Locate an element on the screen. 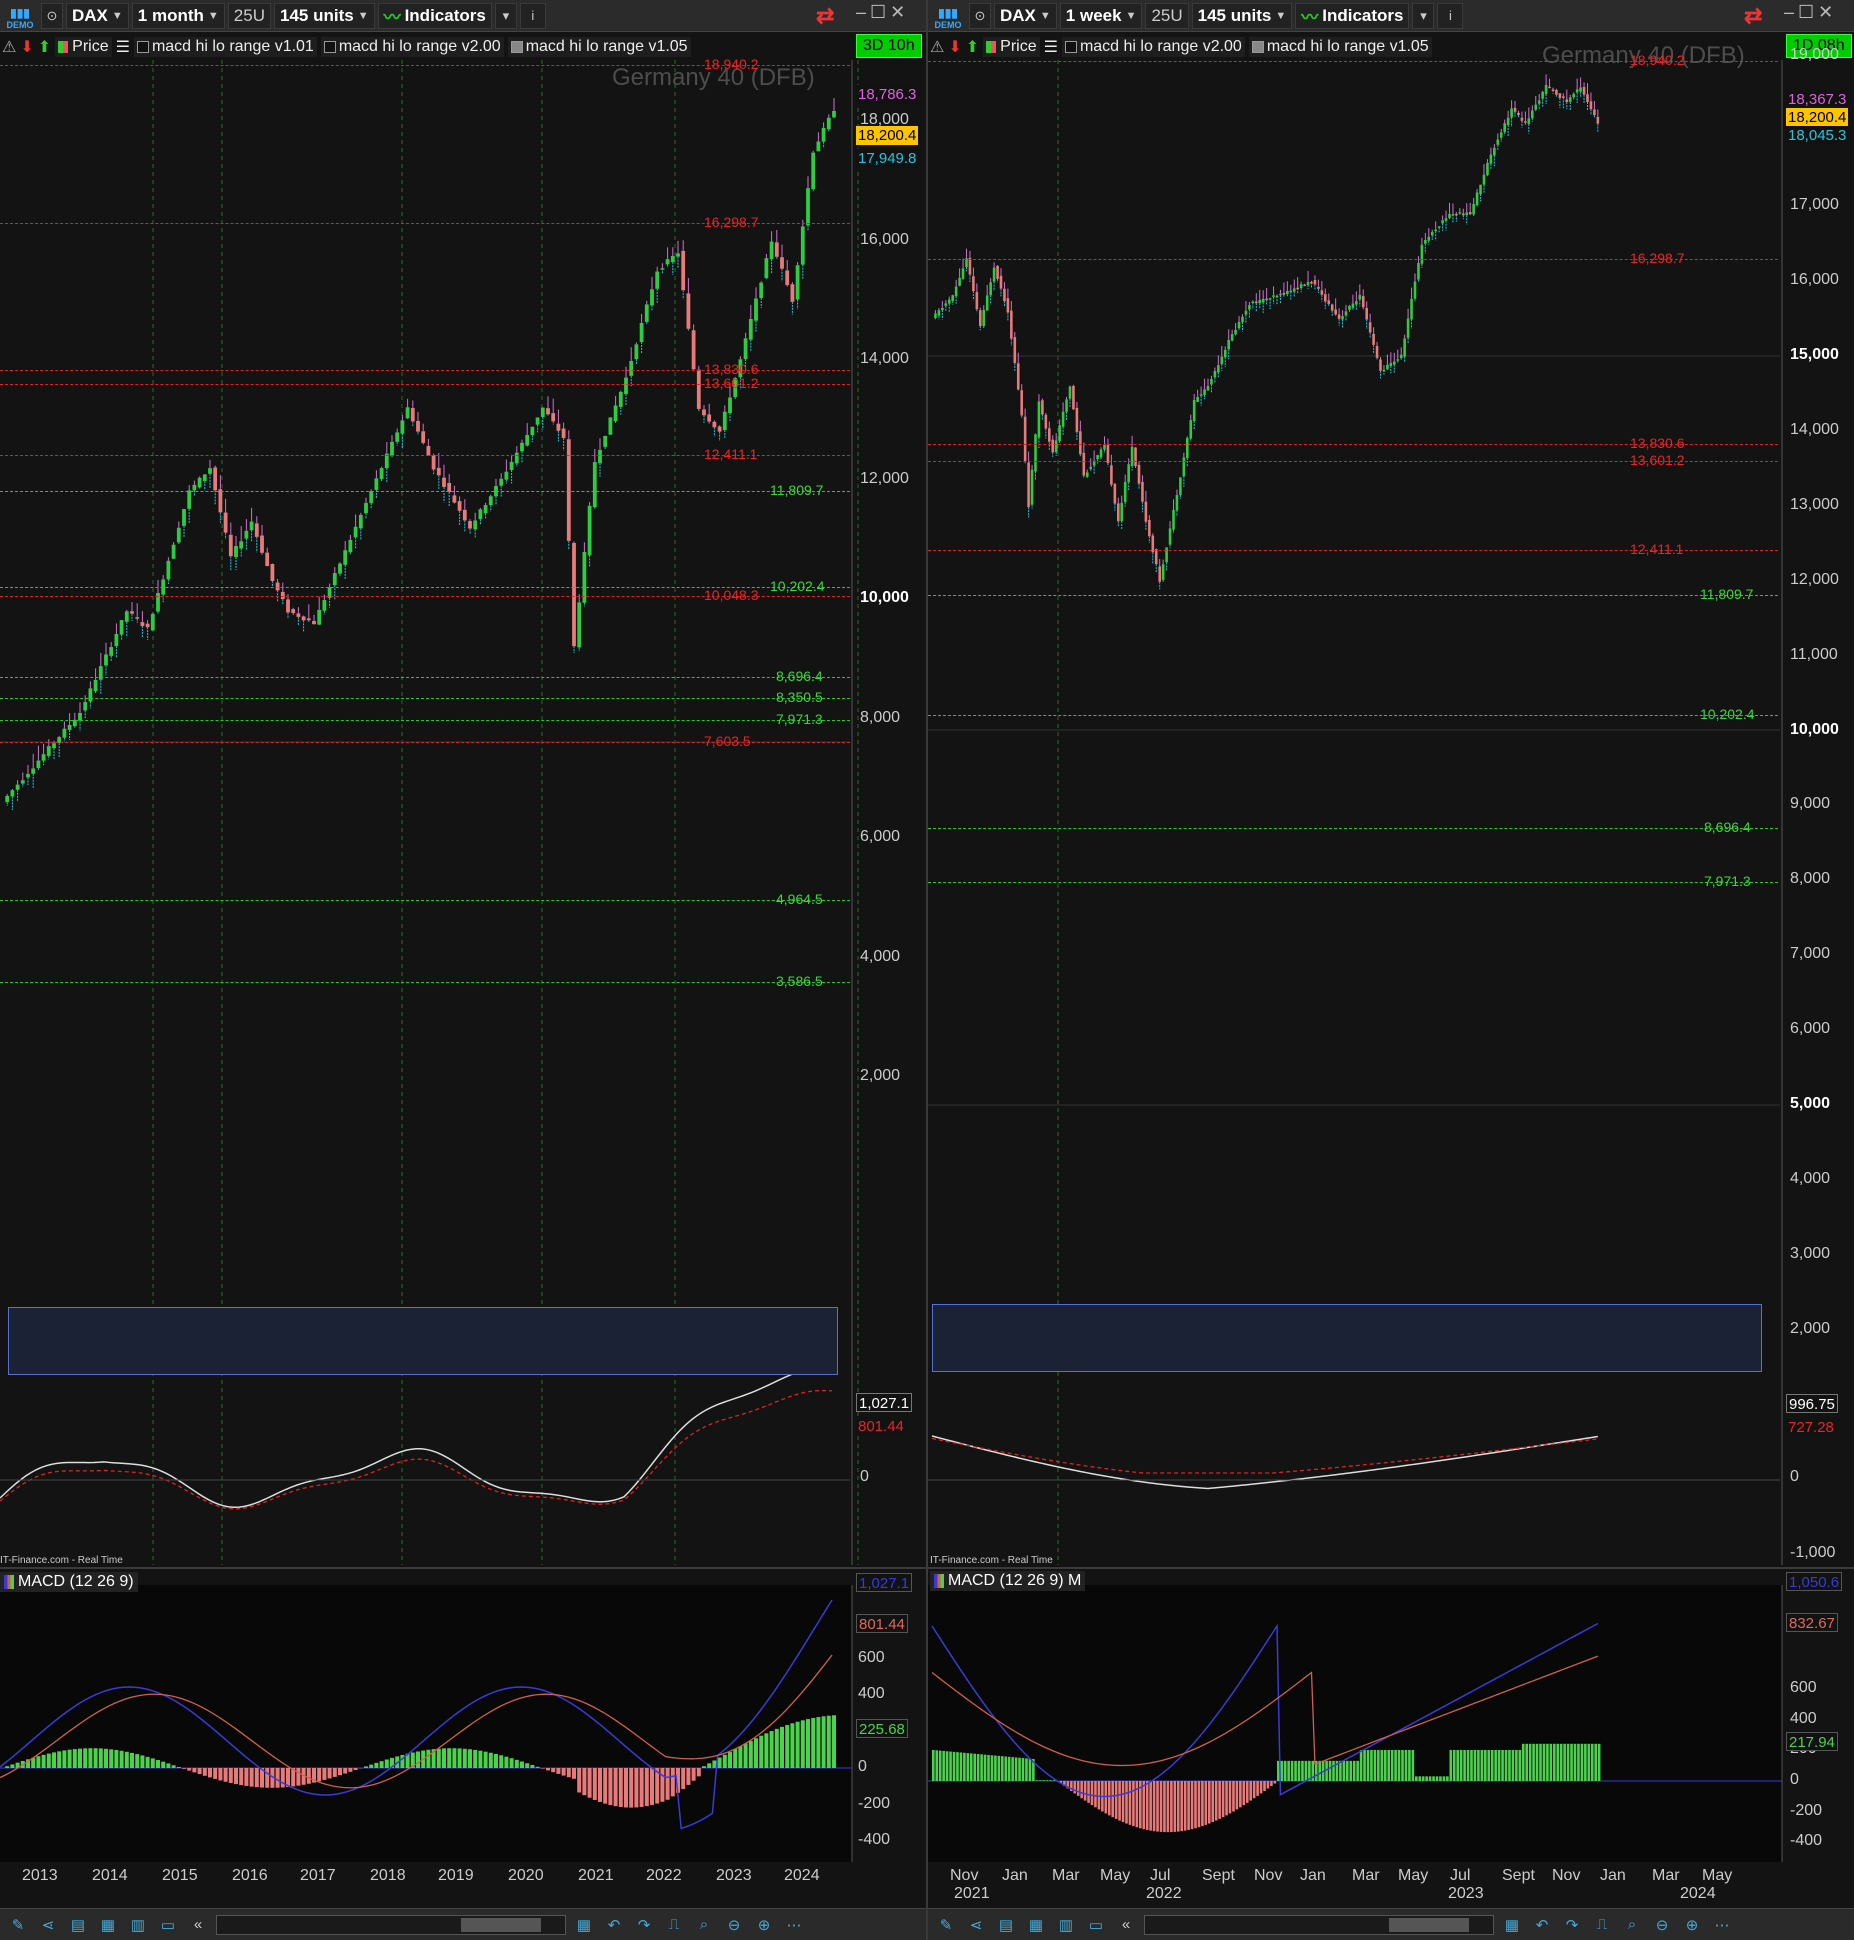 This screenshot has height=1940, width=1854. macd-label: MACD (12 26 9) is located at coordinates (69, 1582).